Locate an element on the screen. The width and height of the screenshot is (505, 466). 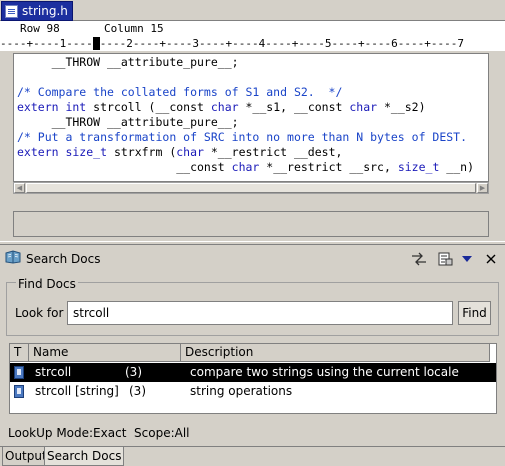
scrollbar-thumb is located at coordinates (251, 188).